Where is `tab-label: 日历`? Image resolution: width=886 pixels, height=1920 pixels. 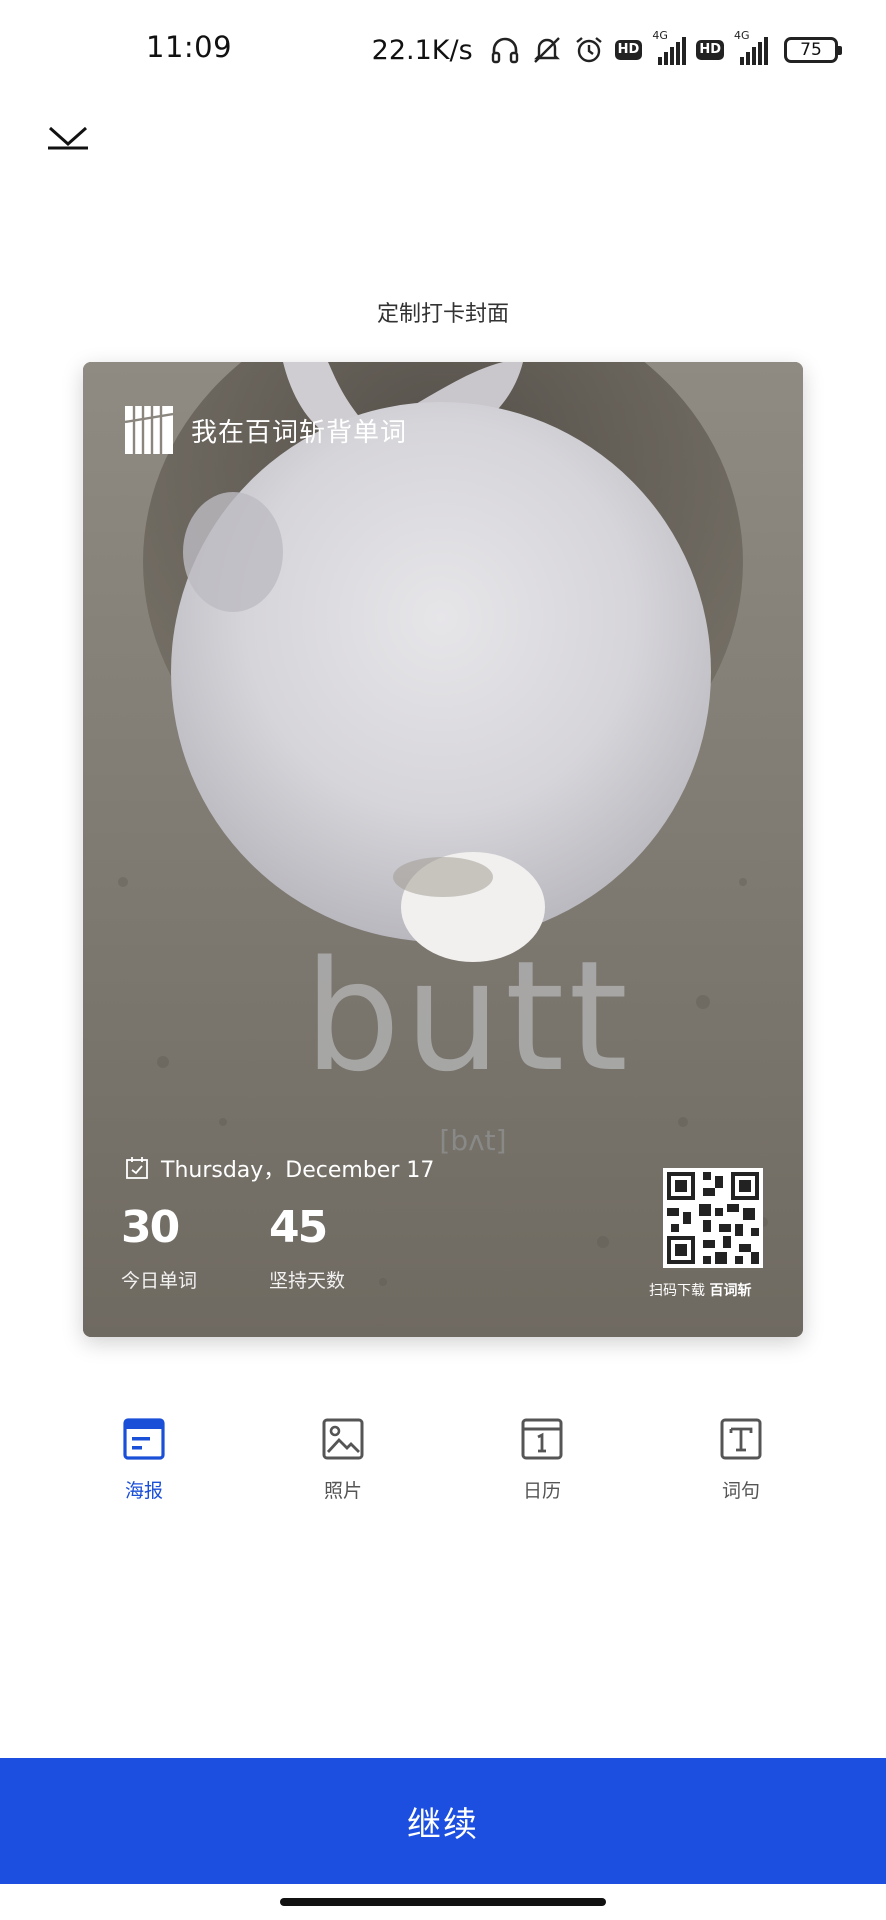 tab-label: 日历 is located at coordinates (541, 1491).